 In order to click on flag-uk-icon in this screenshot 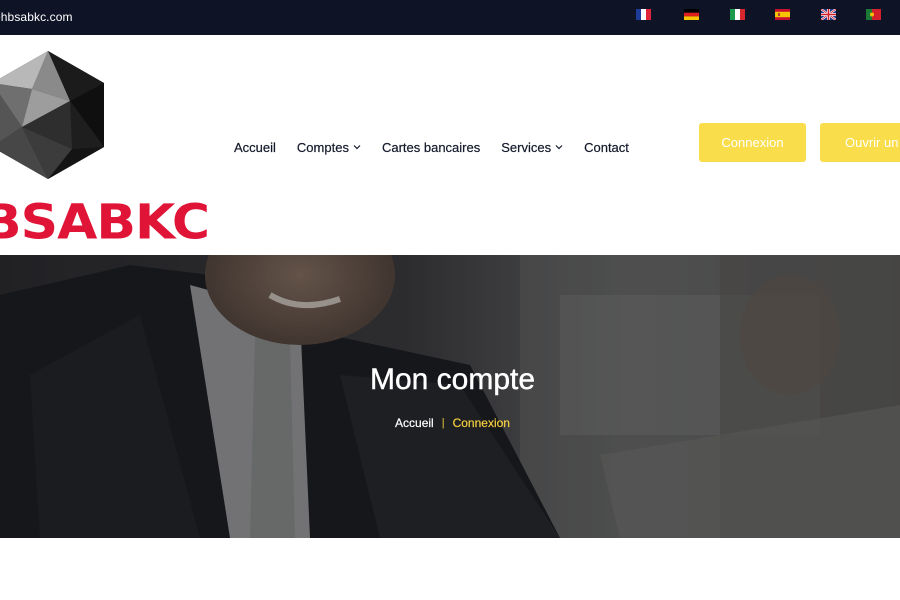, I will do `click(828, 14)`.